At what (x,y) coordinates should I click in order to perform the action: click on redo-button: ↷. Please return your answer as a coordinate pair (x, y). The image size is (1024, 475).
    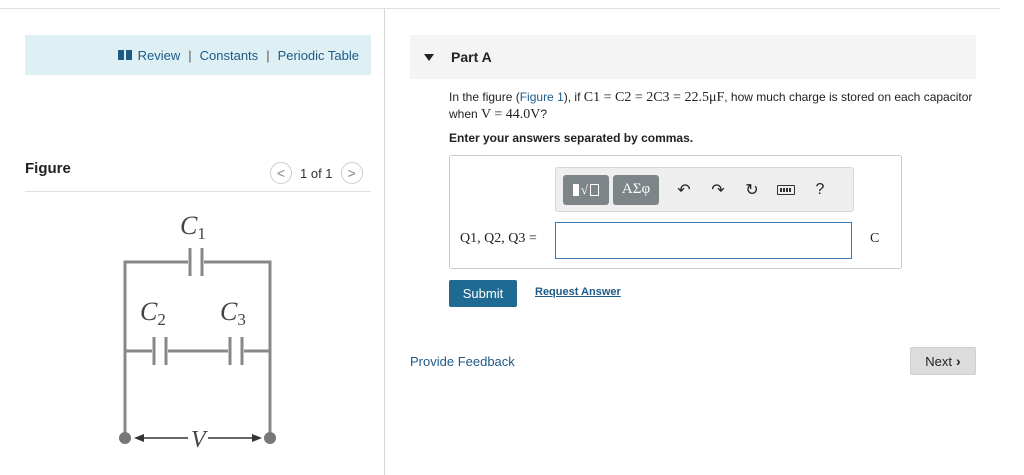
    Looking at the image, I should click on (718, 190).